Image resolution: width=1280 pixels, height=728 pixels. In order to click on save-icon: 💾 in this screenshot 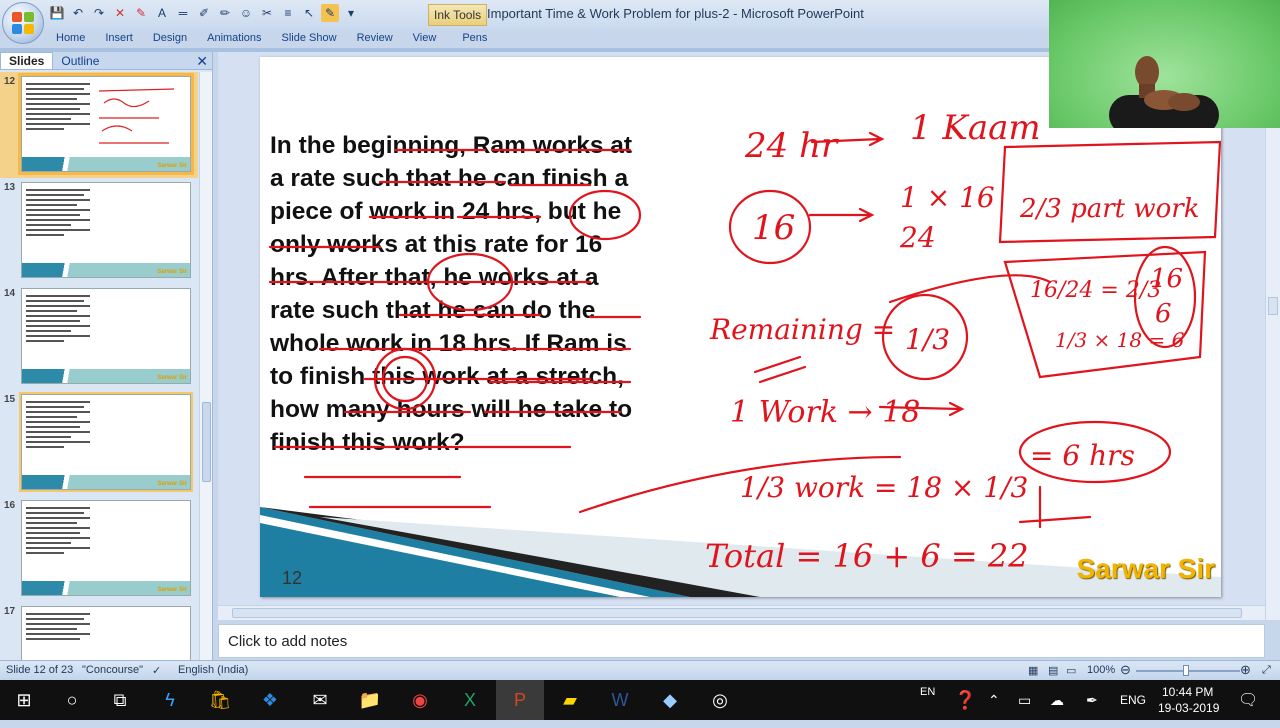, I will do `click(57, 13)`.